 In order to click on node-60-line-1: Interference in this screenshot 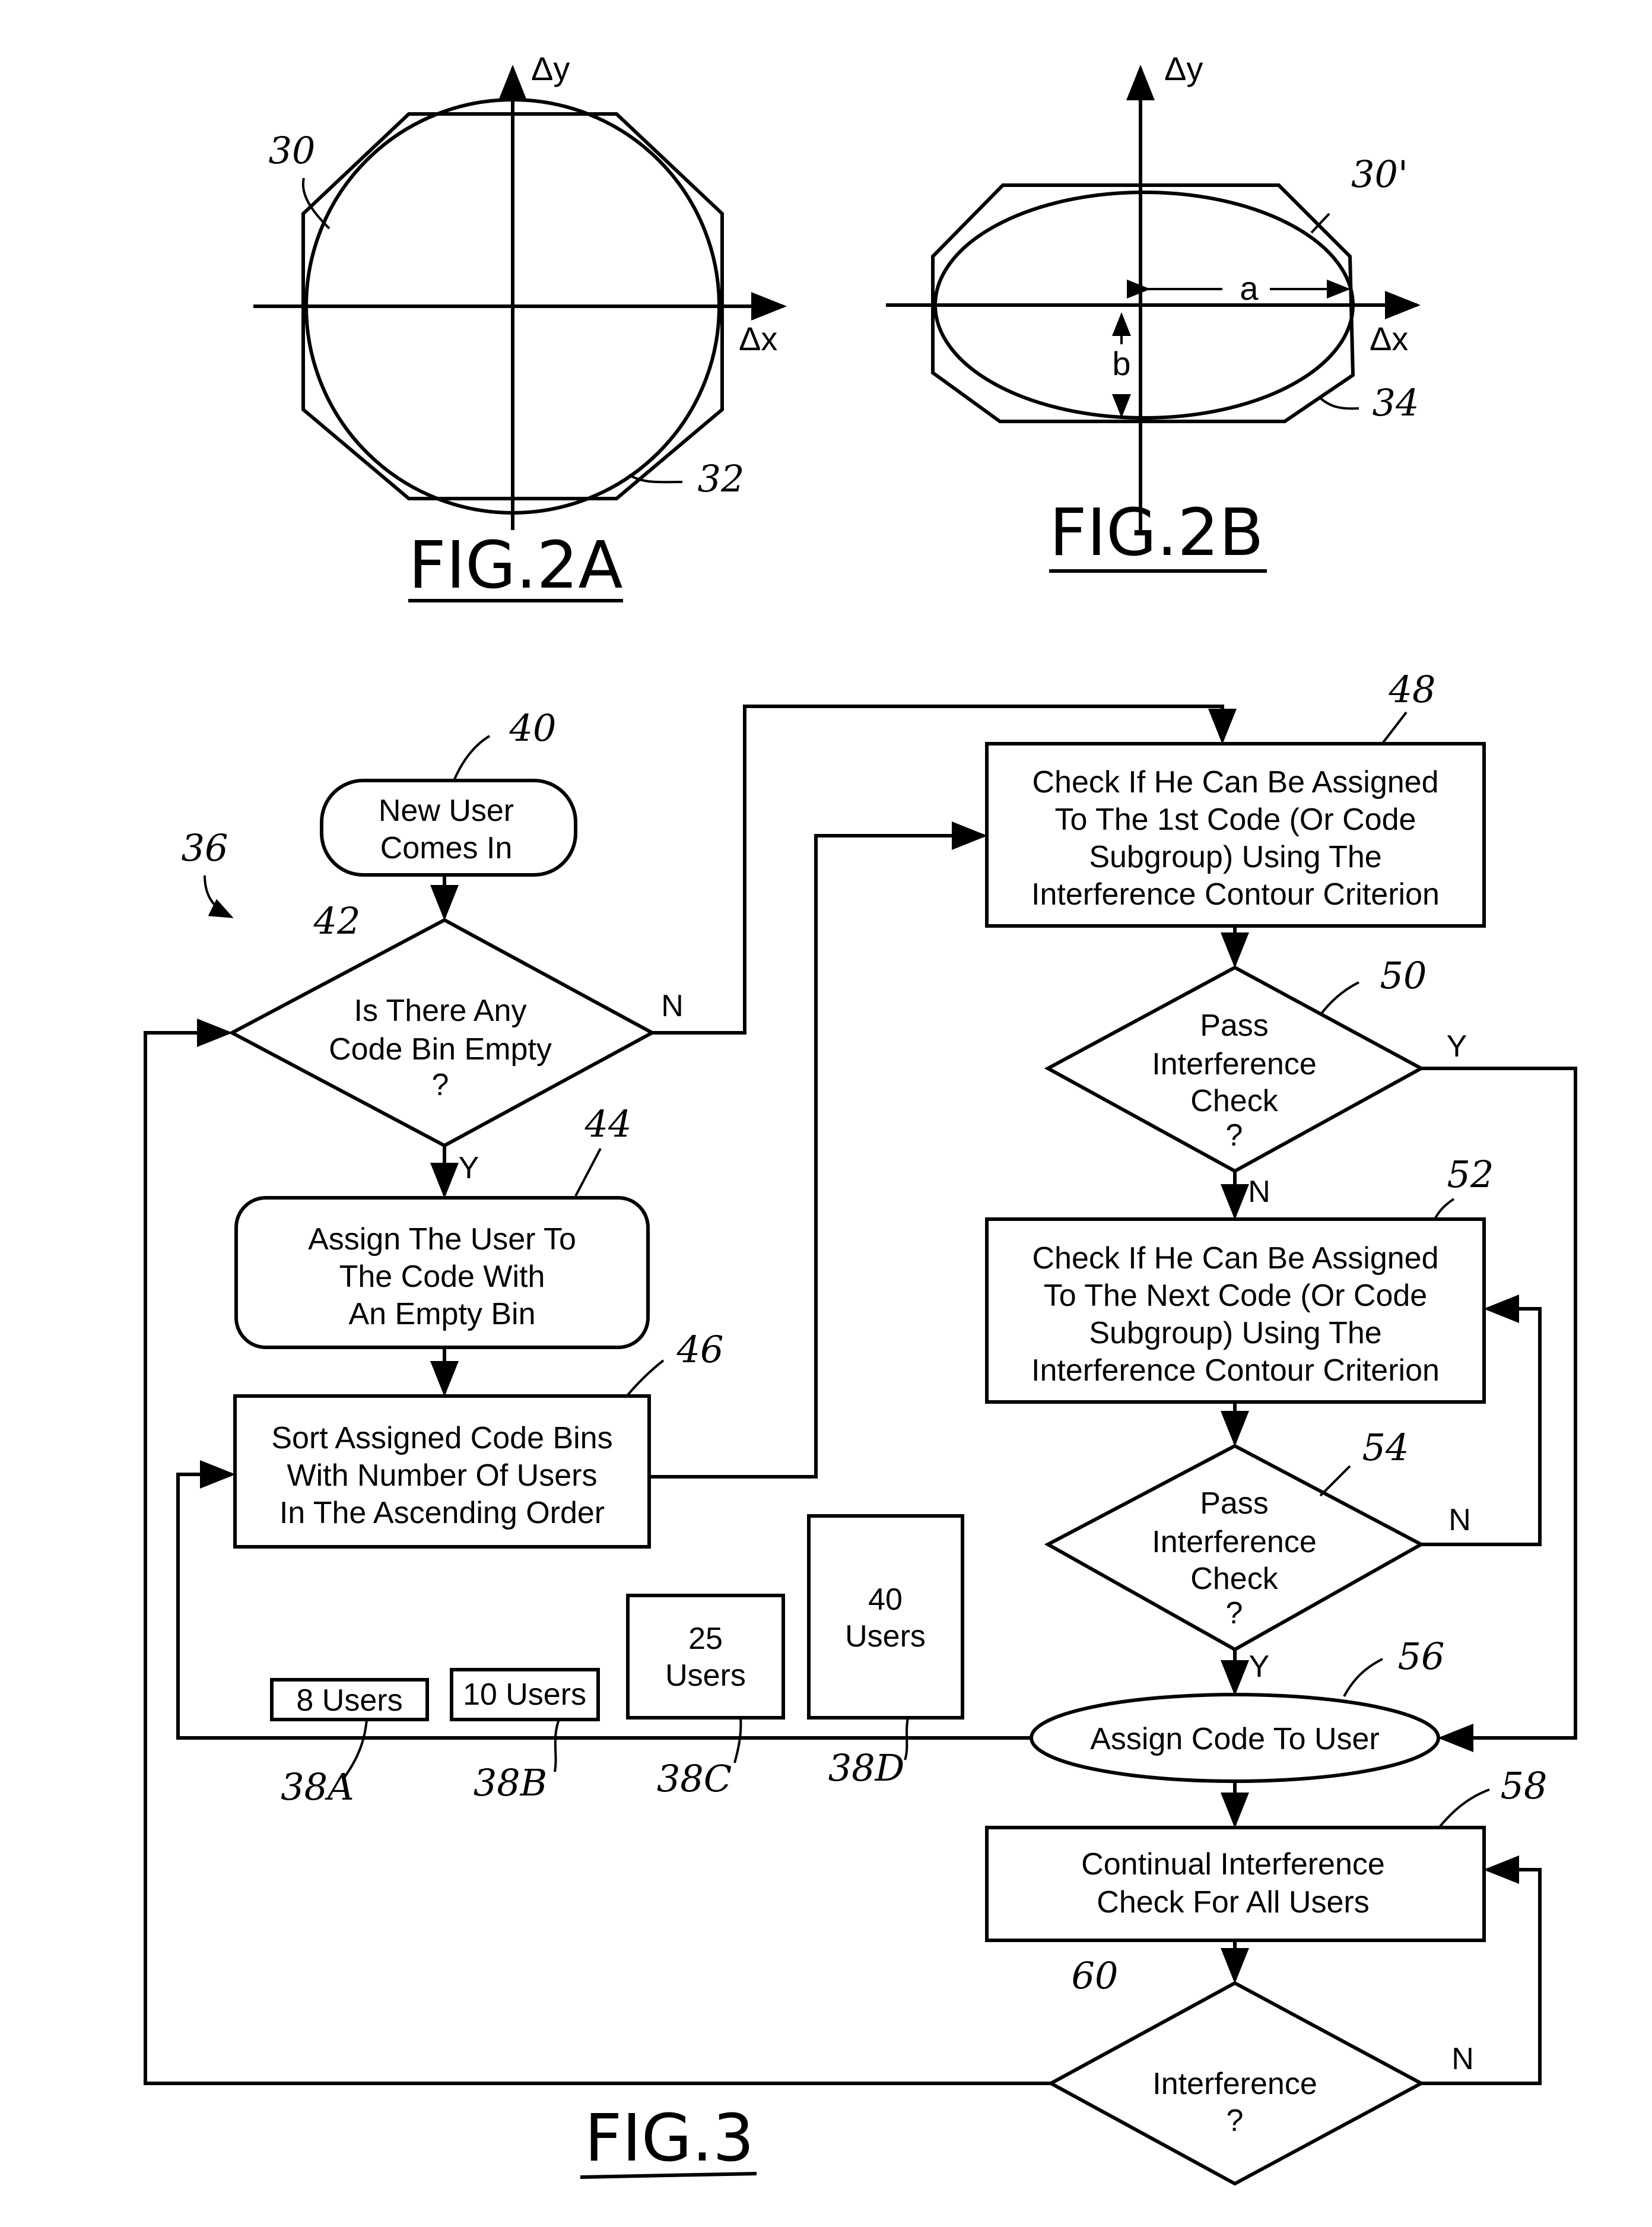, I will do `click(1234, 2084)`.